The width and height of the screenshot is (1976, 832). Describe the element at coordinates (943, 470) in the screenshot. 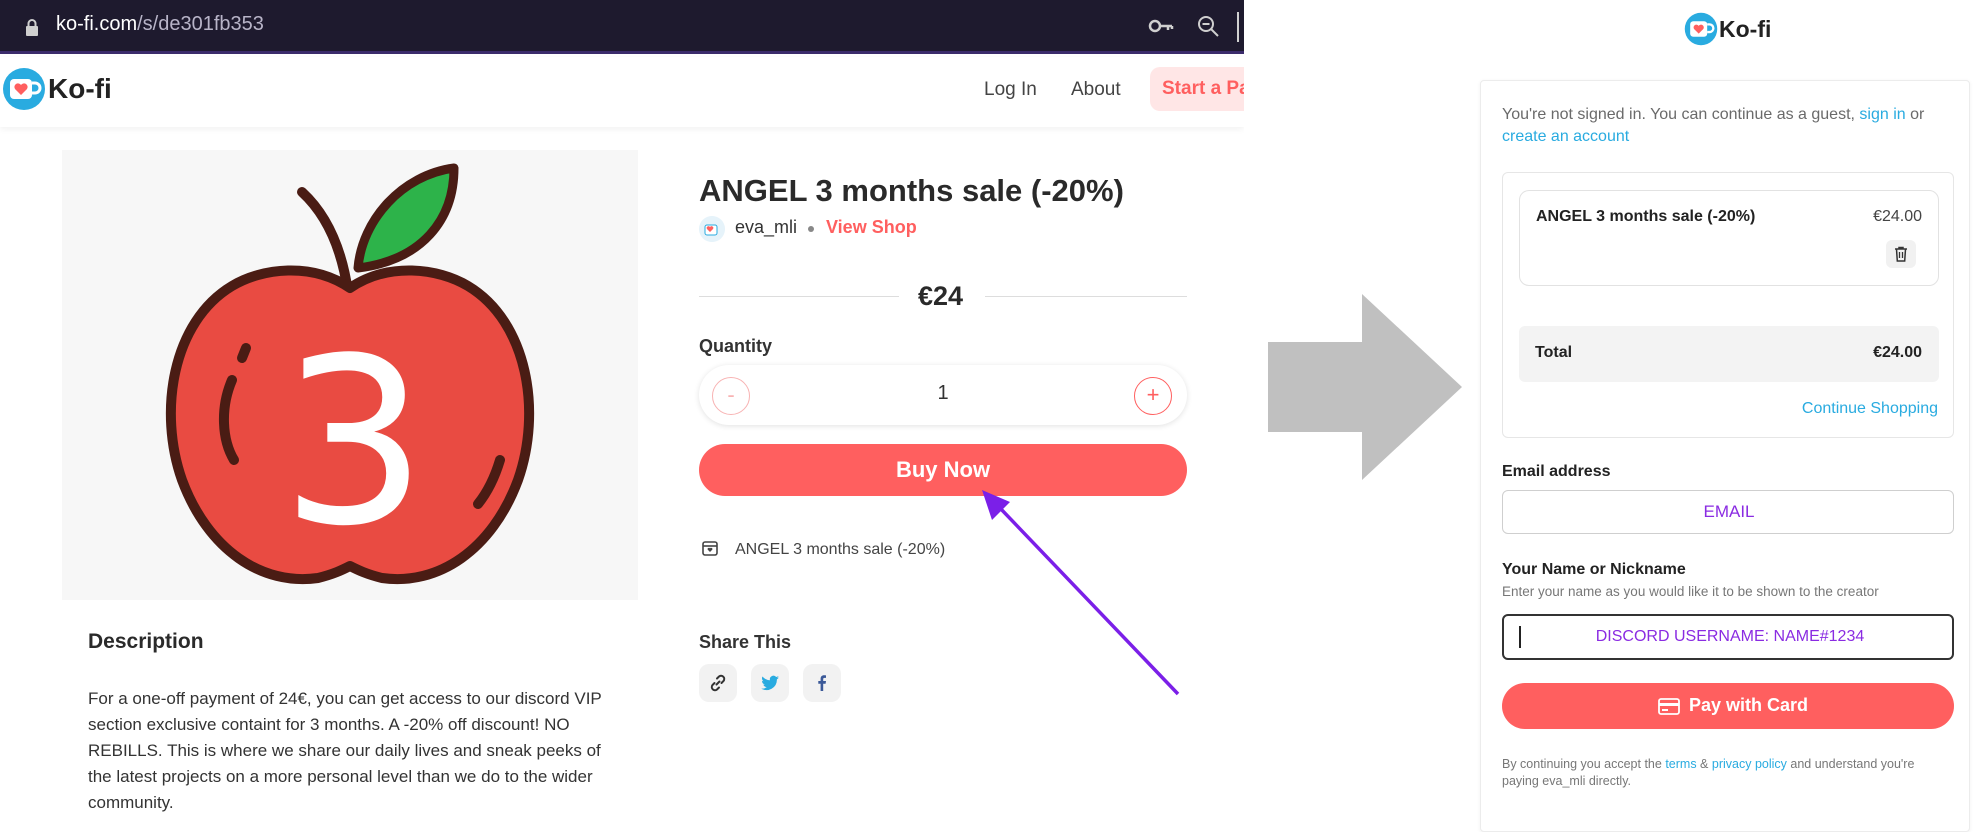

I see `buy-now-button: Buy Now` at that location.